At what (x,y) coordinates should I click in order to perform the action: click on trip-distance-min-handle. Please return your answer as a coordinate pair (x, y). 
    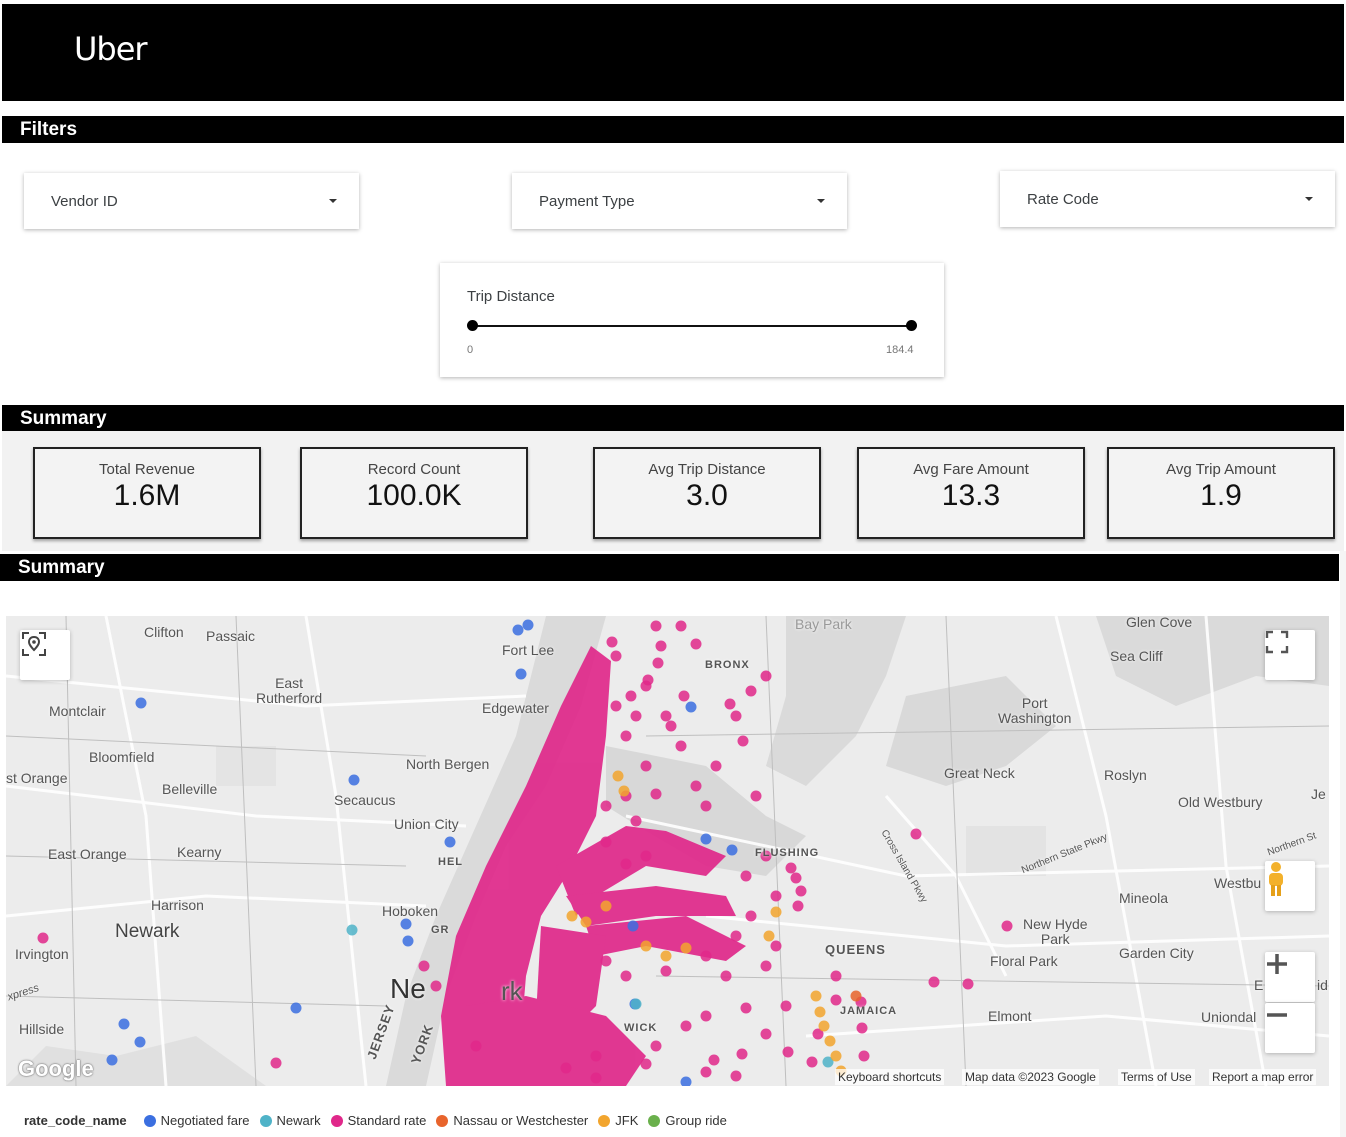
    Looking at the image, I should click on (472, 325).